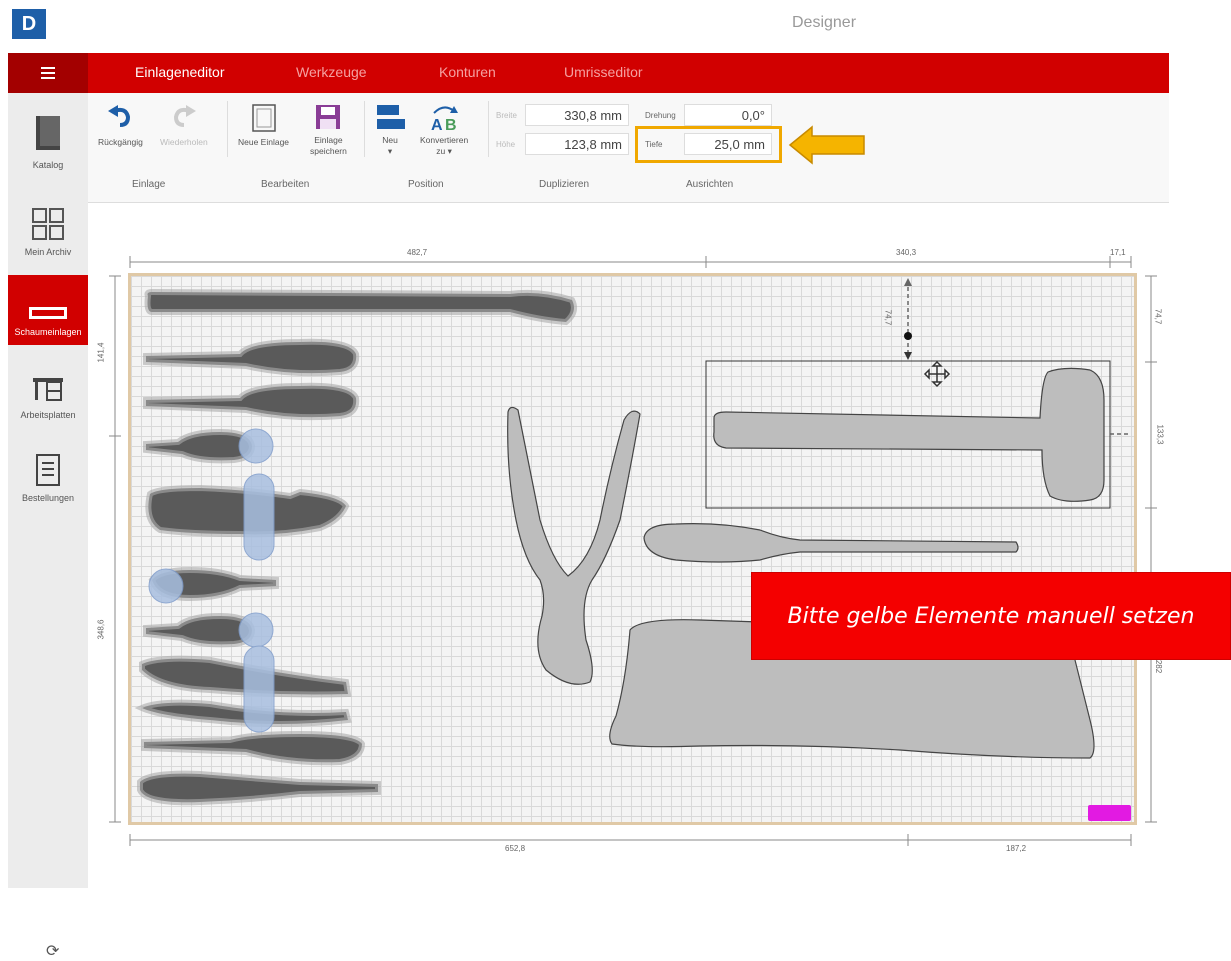  What do you see at coordinates (574, 545) in the screenshot?
I see `pliers-cutout` at bounding box center [574, 545].